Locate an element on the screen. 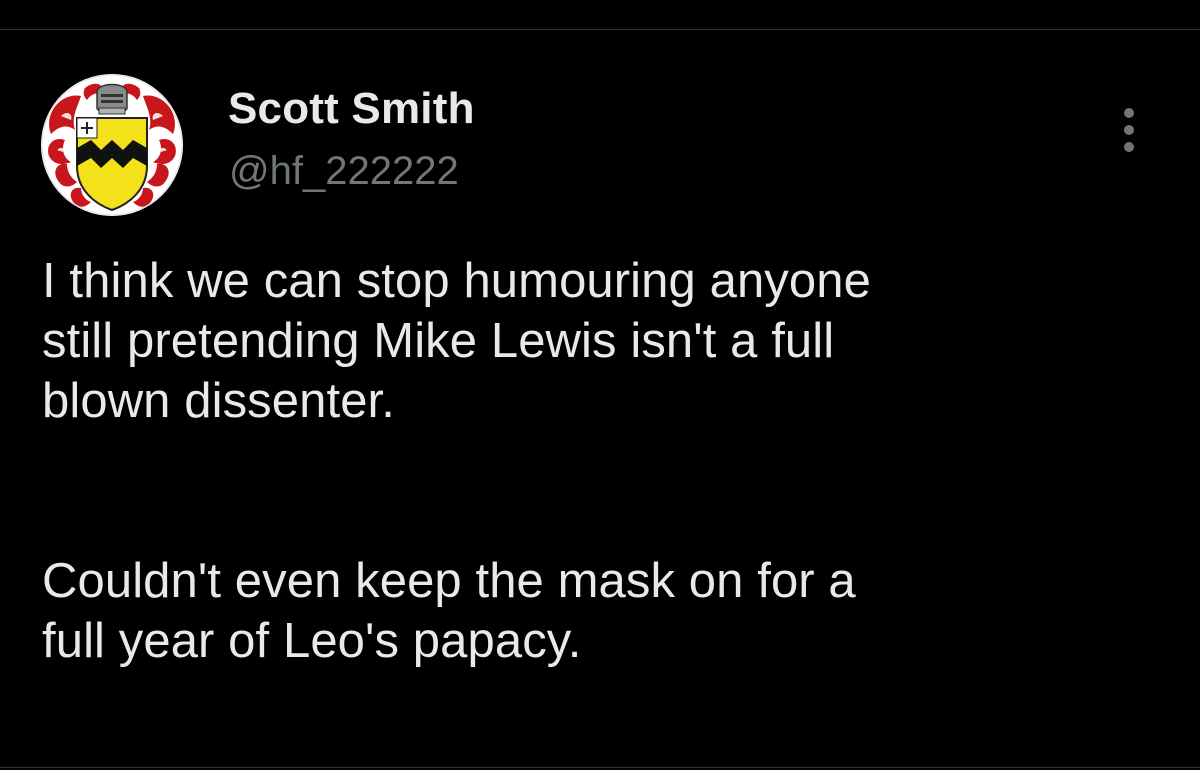 This screenshot has width=1200, height=770. coat-of-arms-icon is located at coordinates (112, 145).